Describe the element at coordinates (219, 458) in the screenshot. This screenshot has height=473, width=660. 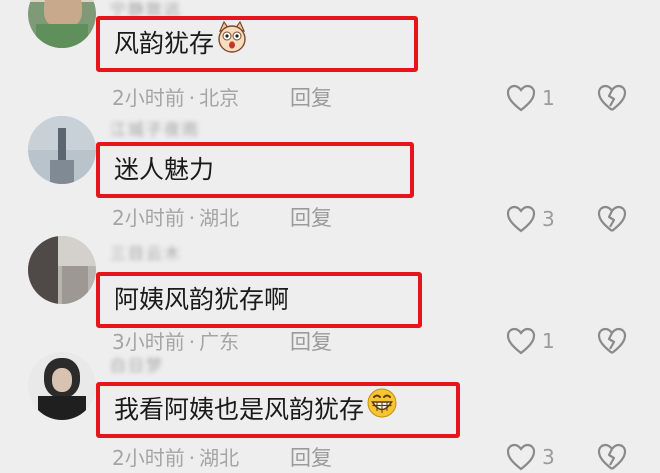
I see `location: 湖北` at that location.